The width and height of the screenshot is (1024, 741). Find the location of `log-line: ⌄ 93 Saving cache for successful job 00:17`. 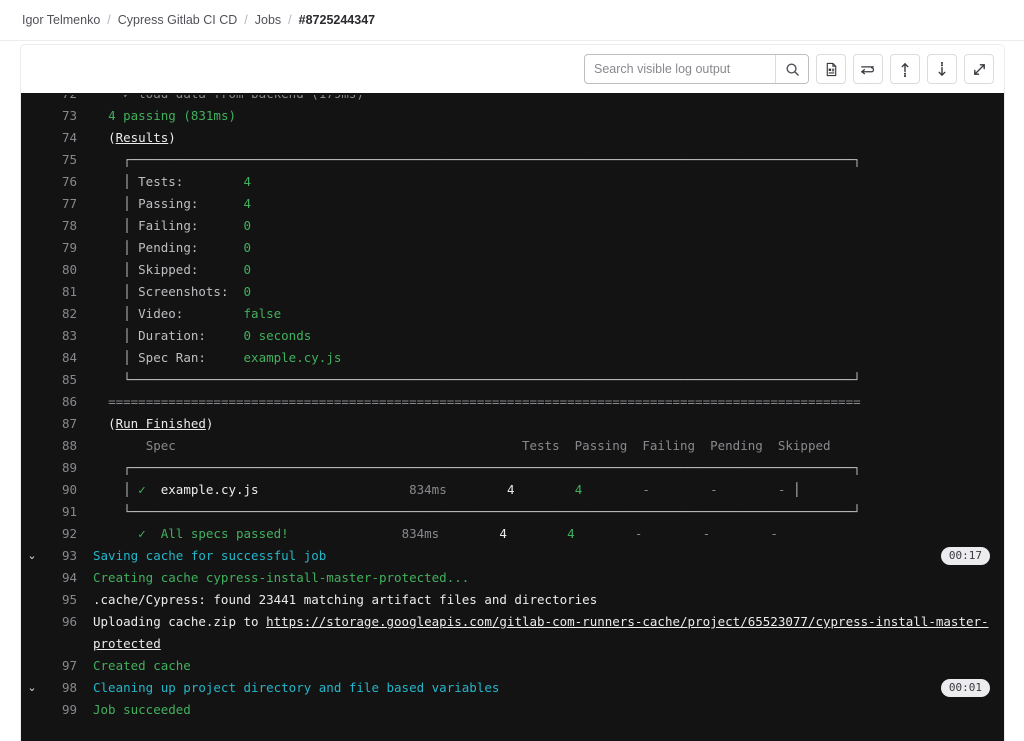

log-line: ⌄ 93 Saving cache for successful job 00:17 is located at coordinates (512, 556).